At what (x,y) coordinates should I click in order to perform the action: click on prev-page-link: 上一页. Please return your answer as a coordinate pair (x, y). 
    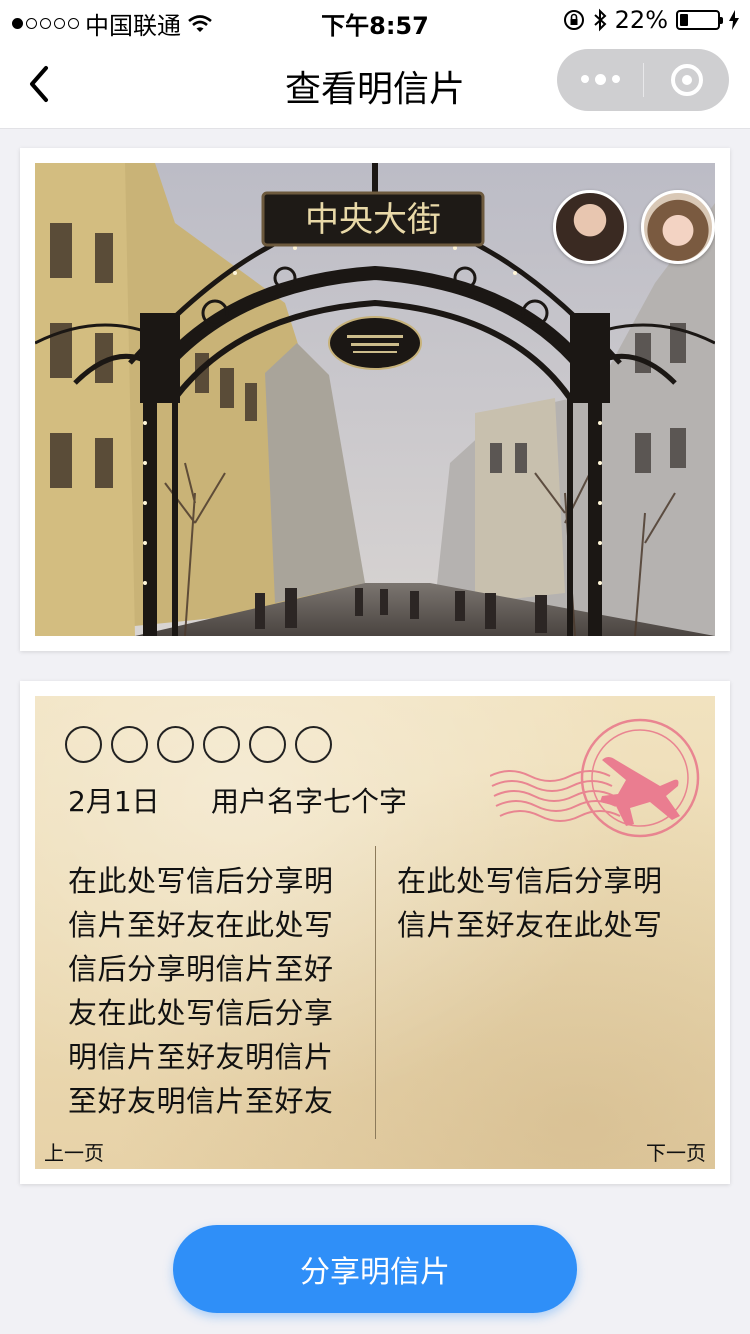
    Looking at the image, I should click on (74, 1151).